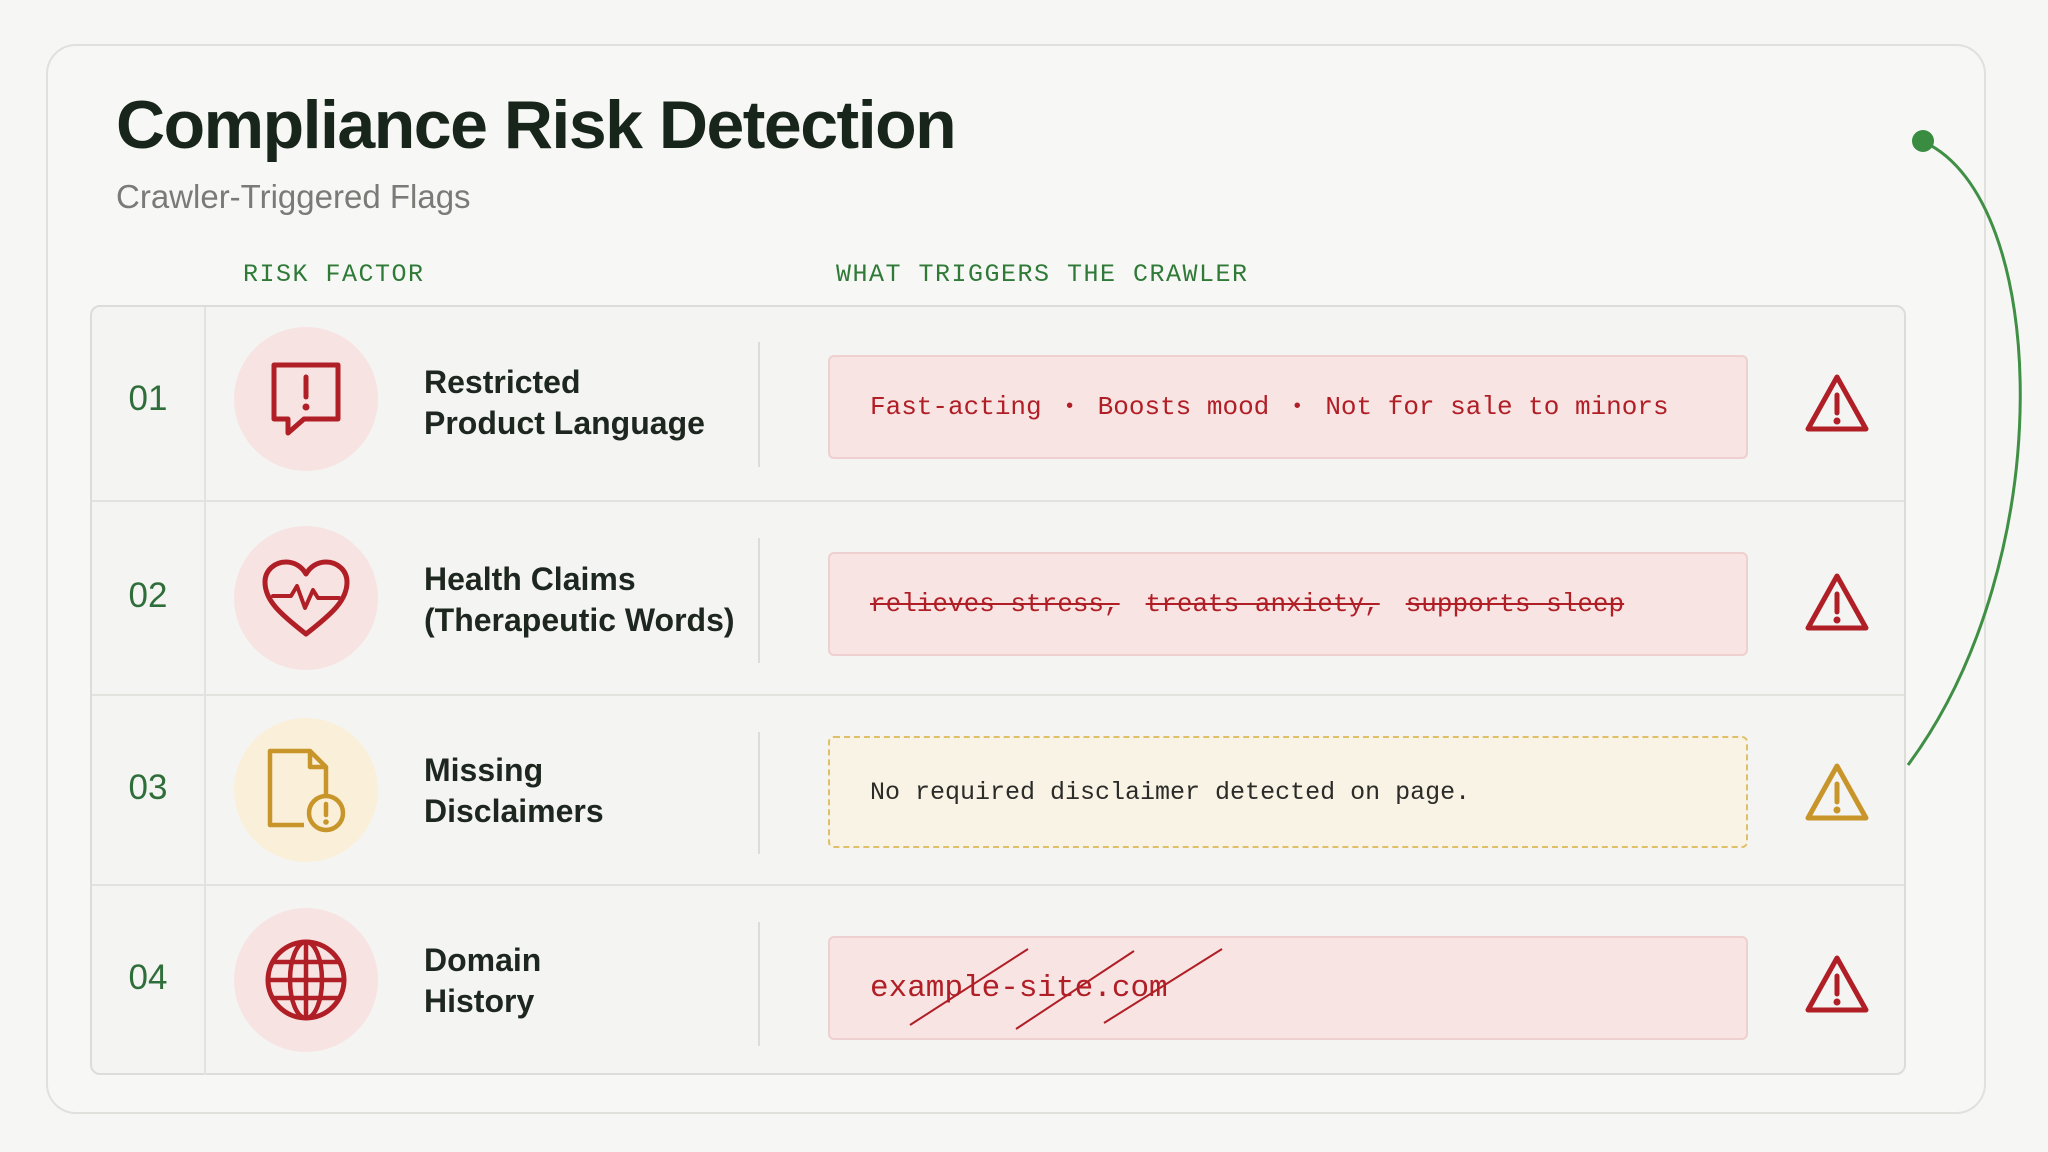  What do you see at coordinates (995, 604) in the screenshot?
I see `trigger-term: relieves stress,` at bounding box center [995, 604].